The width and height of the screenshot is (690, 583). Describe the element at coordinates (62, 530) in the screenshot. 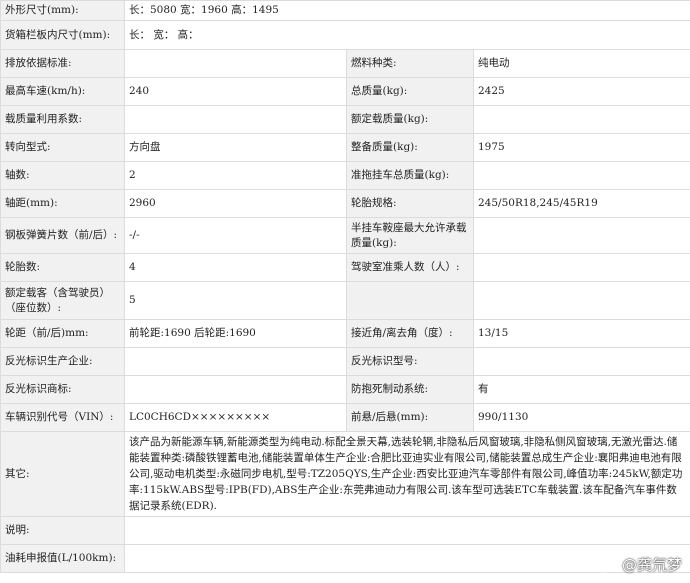

I see `spec-label: 说明:` at that location.